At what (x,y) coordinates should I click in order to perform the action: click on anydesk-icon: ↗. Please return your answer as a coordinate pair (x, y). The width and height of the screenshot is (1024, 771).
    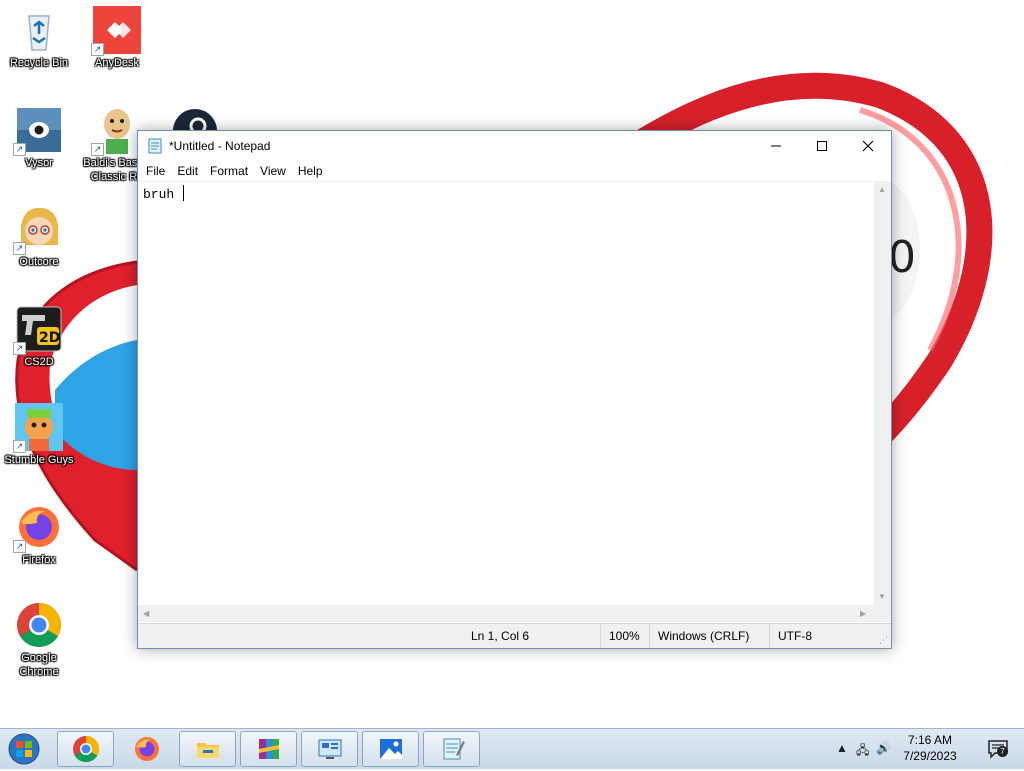
    Looking at the image, I should click on (116, 31).